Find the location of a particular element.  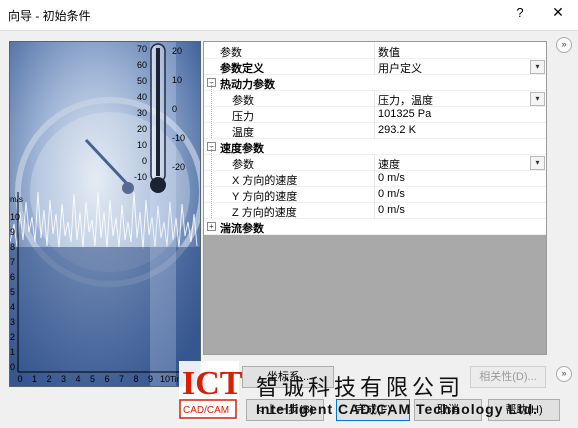

grid-section-velocity: − 速度参数 is located at coordinates (375, 146).